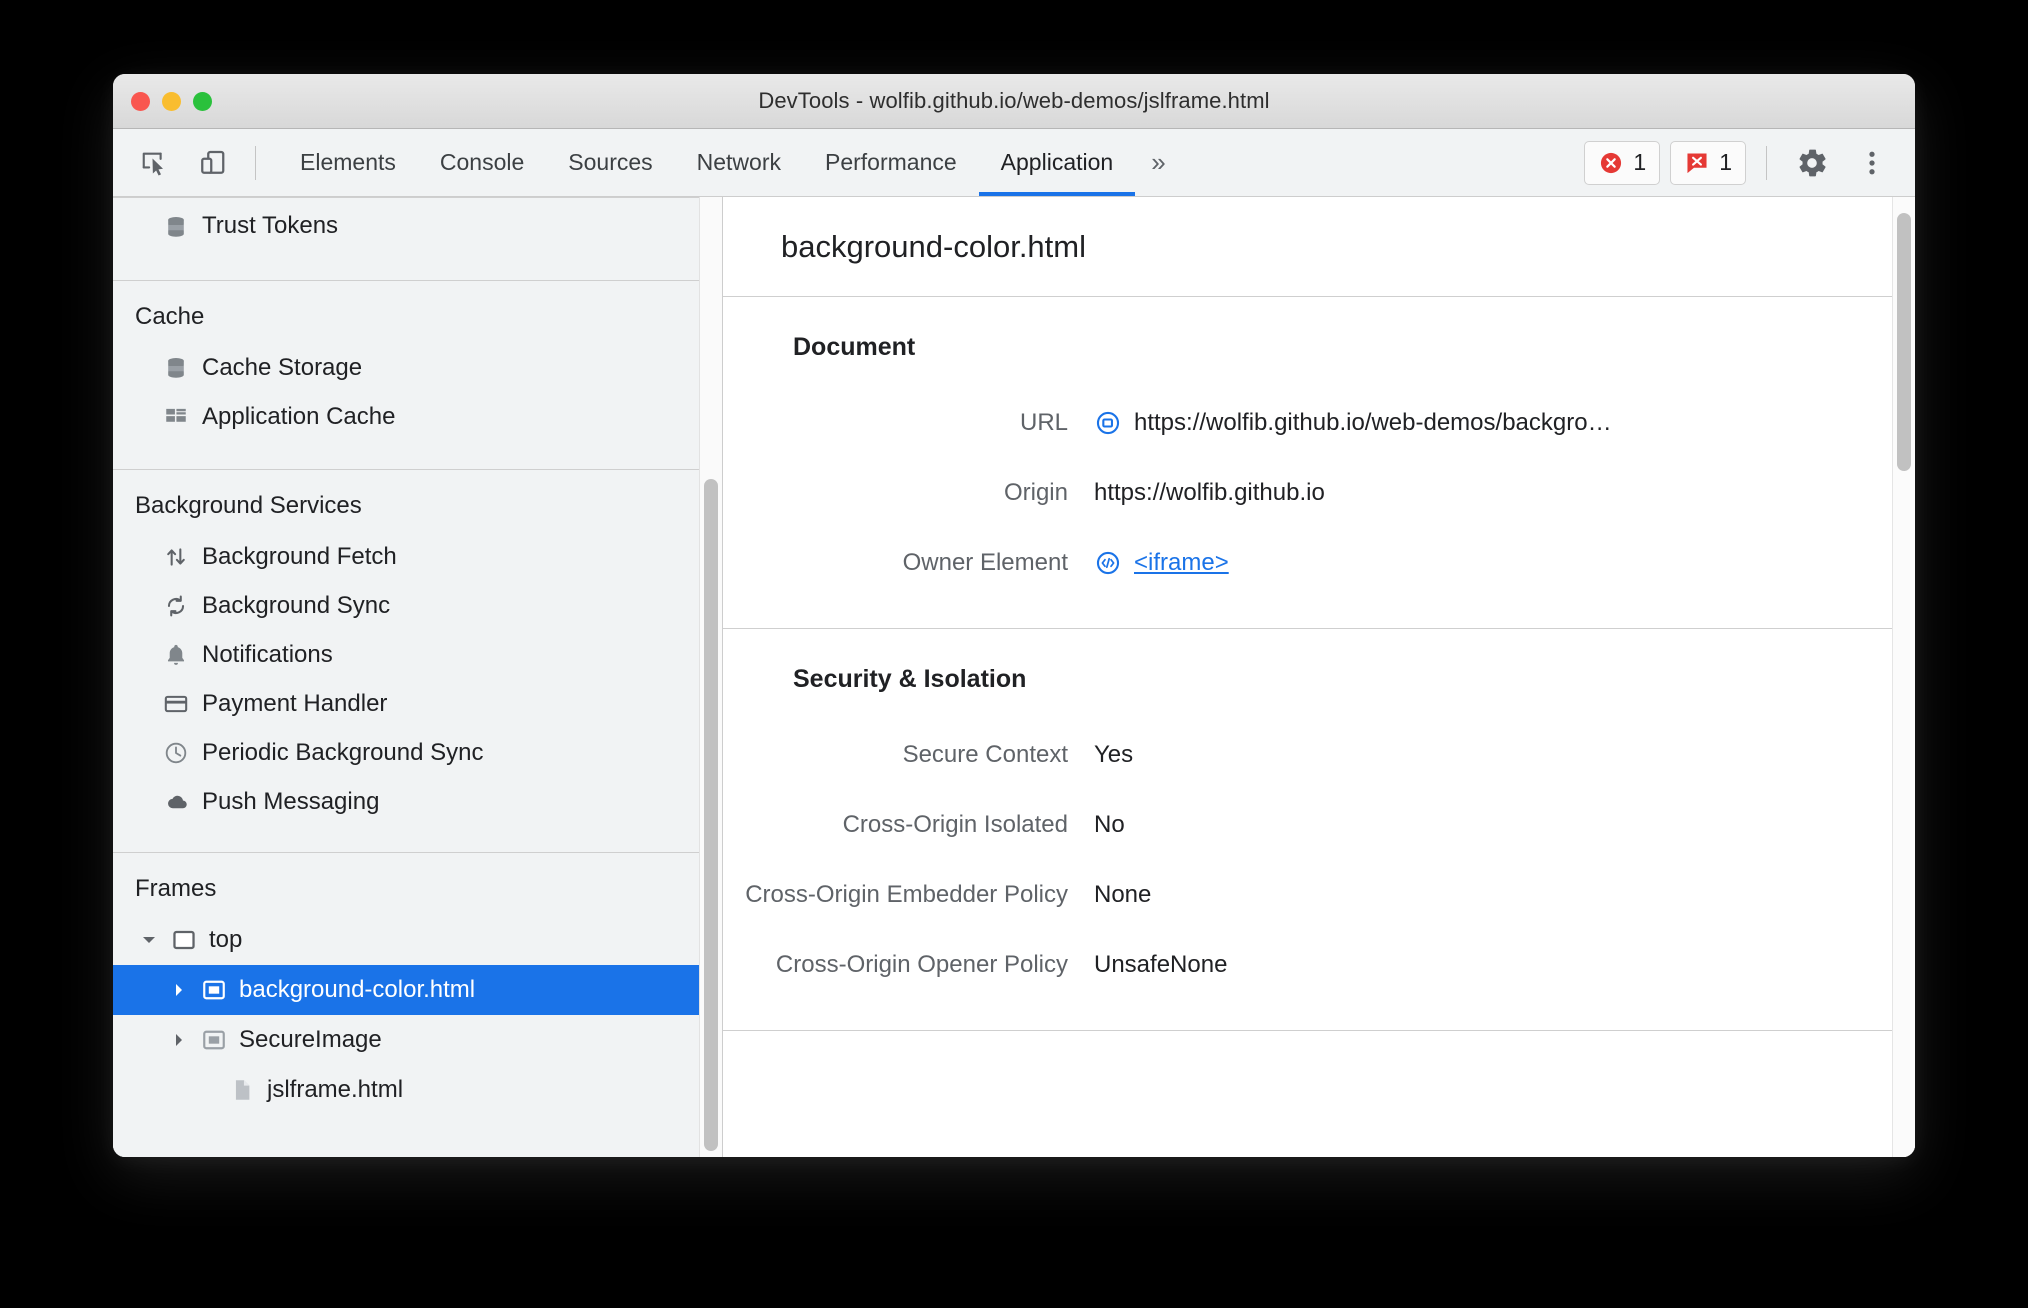 Image resolution: width=2028 pixels, height=1308 pixels. What do you see at coordinates (282, 367) in the screenshot?
I see `sidebar-item-label: Cache Storage` at bounding box center [282, 367].